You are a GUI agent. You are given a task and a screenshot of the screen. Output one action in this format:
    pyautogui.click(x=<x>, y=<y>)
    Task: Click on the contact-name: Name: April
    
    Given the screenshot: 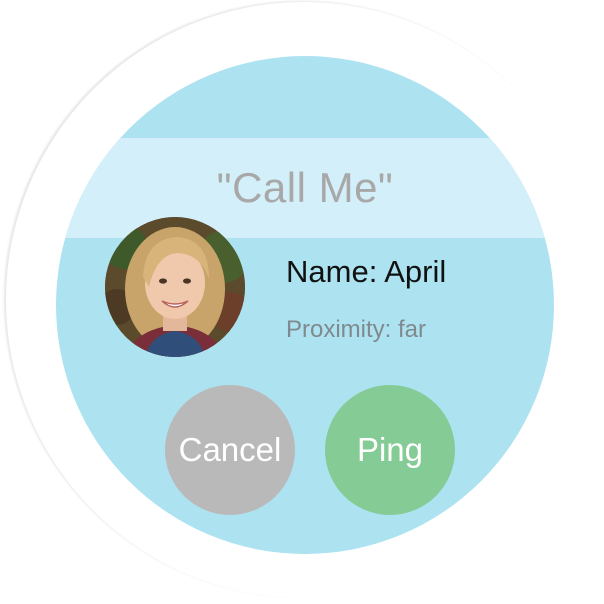 What is the action you would take?
    pyautogui.click(x=366, y=271)
    